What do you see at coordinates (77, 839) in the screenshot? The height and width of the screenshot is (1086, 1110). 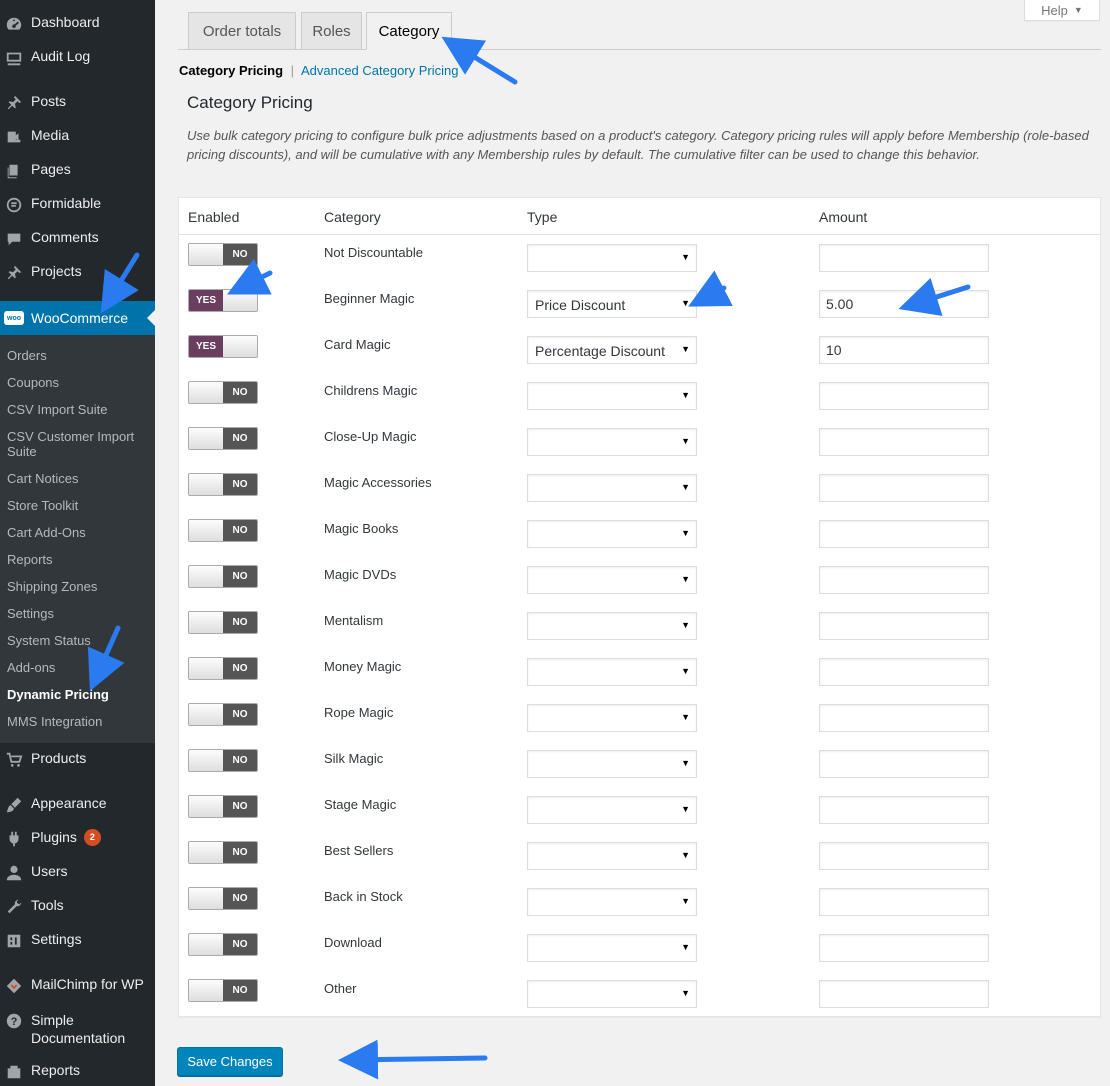 I see `menu-item-plugins: Plugins 2` at bounding box center [77, 839].